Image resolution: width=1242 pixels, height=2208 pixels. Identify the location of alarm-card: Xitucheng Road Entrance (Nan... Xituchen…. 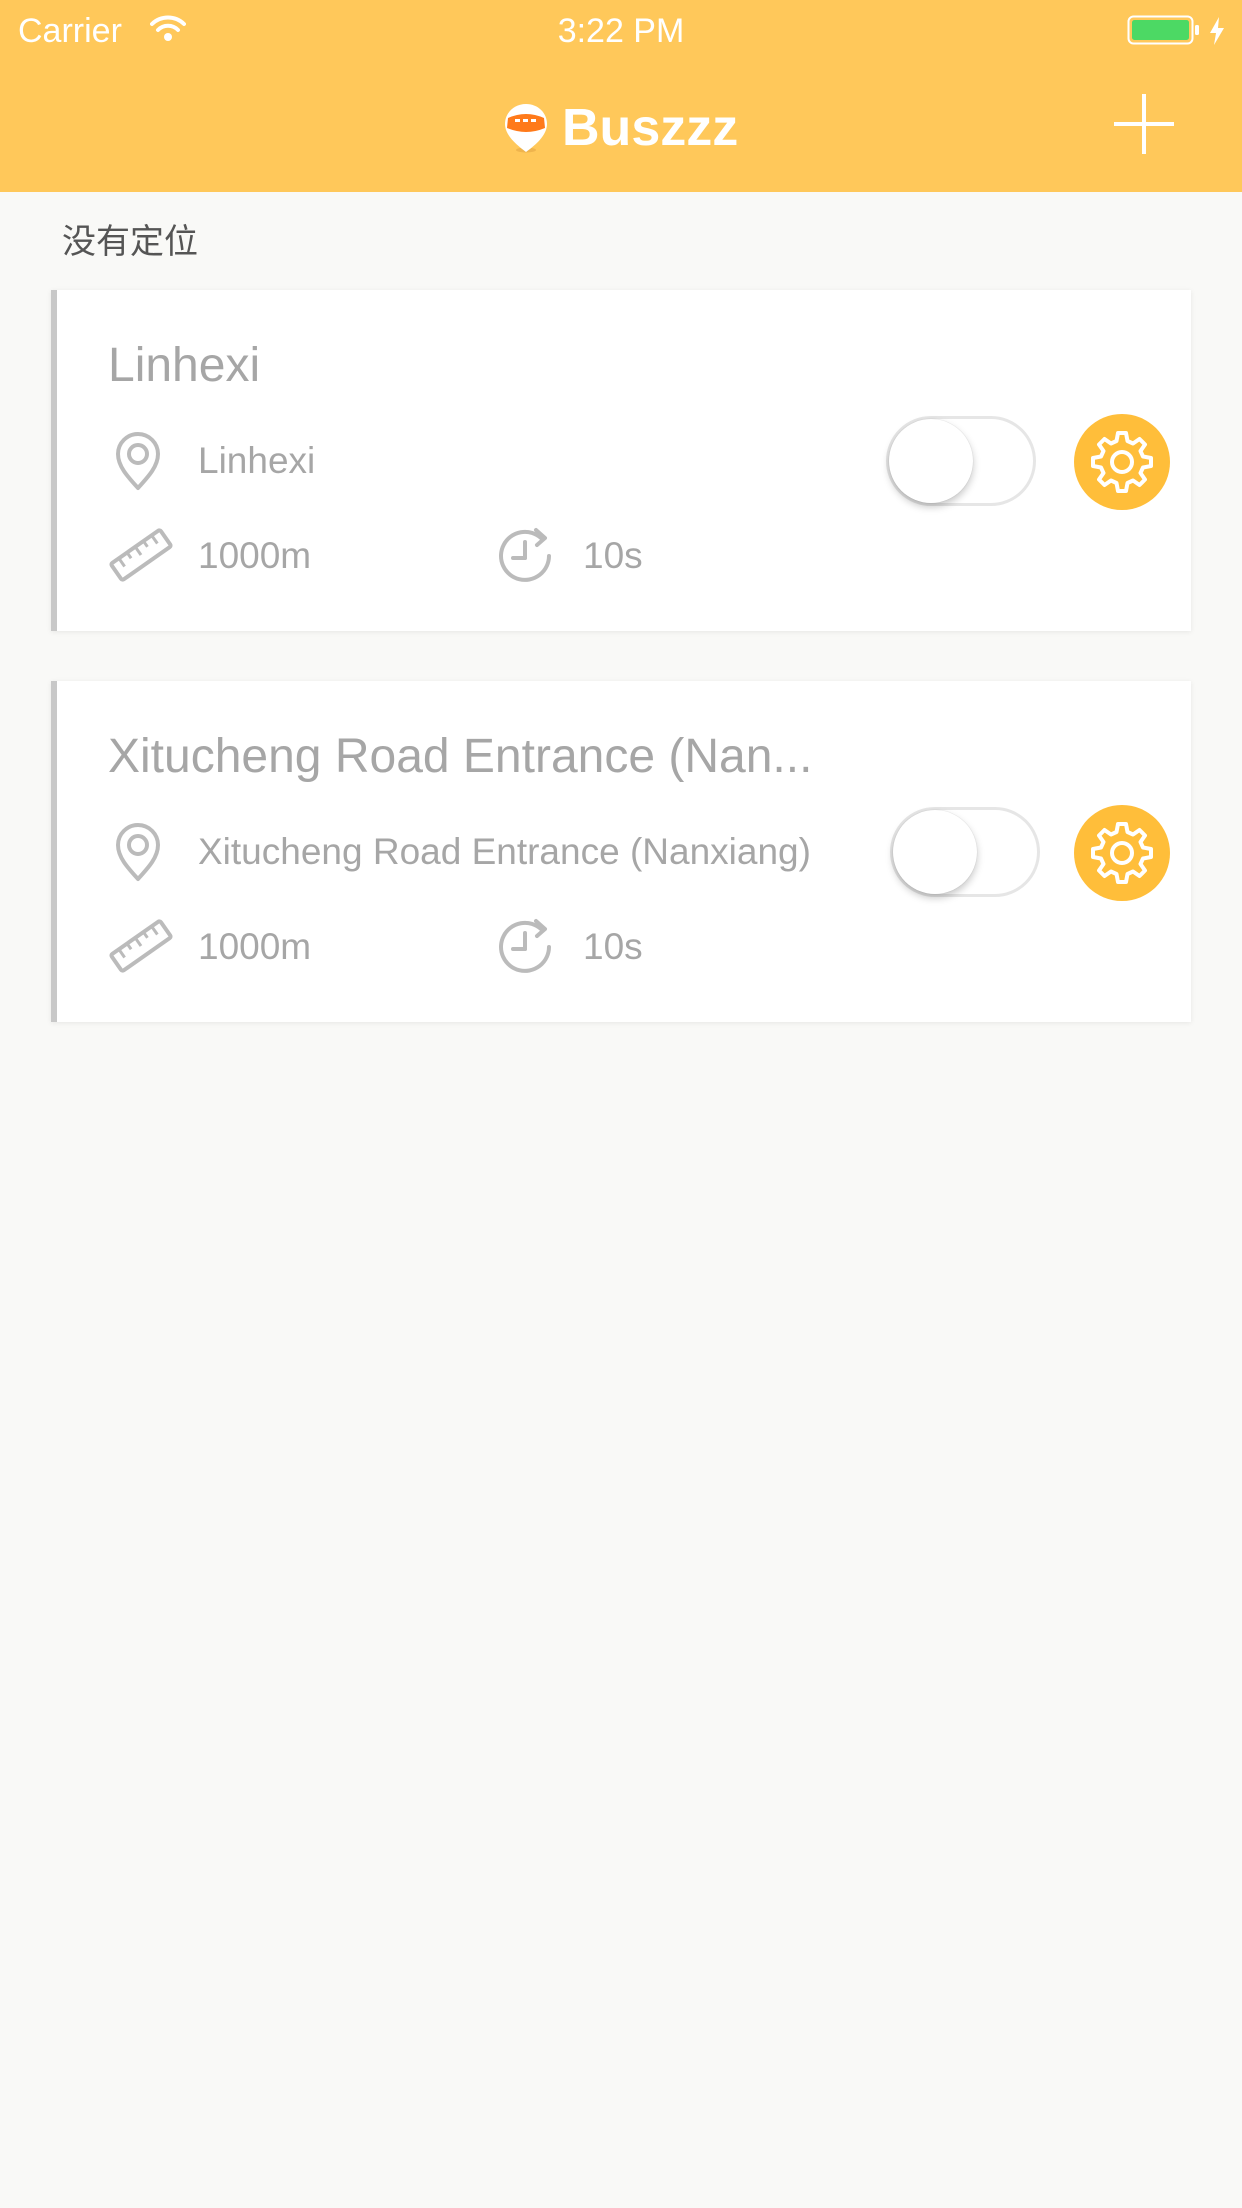
(621, 851).